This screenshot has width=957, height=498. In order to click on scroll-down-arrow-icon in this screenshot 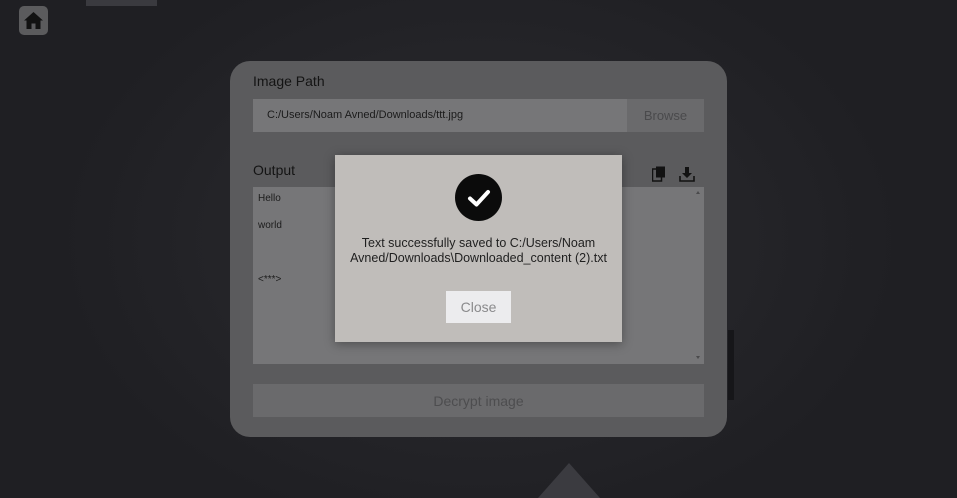, I will do `click(698, 357)`.